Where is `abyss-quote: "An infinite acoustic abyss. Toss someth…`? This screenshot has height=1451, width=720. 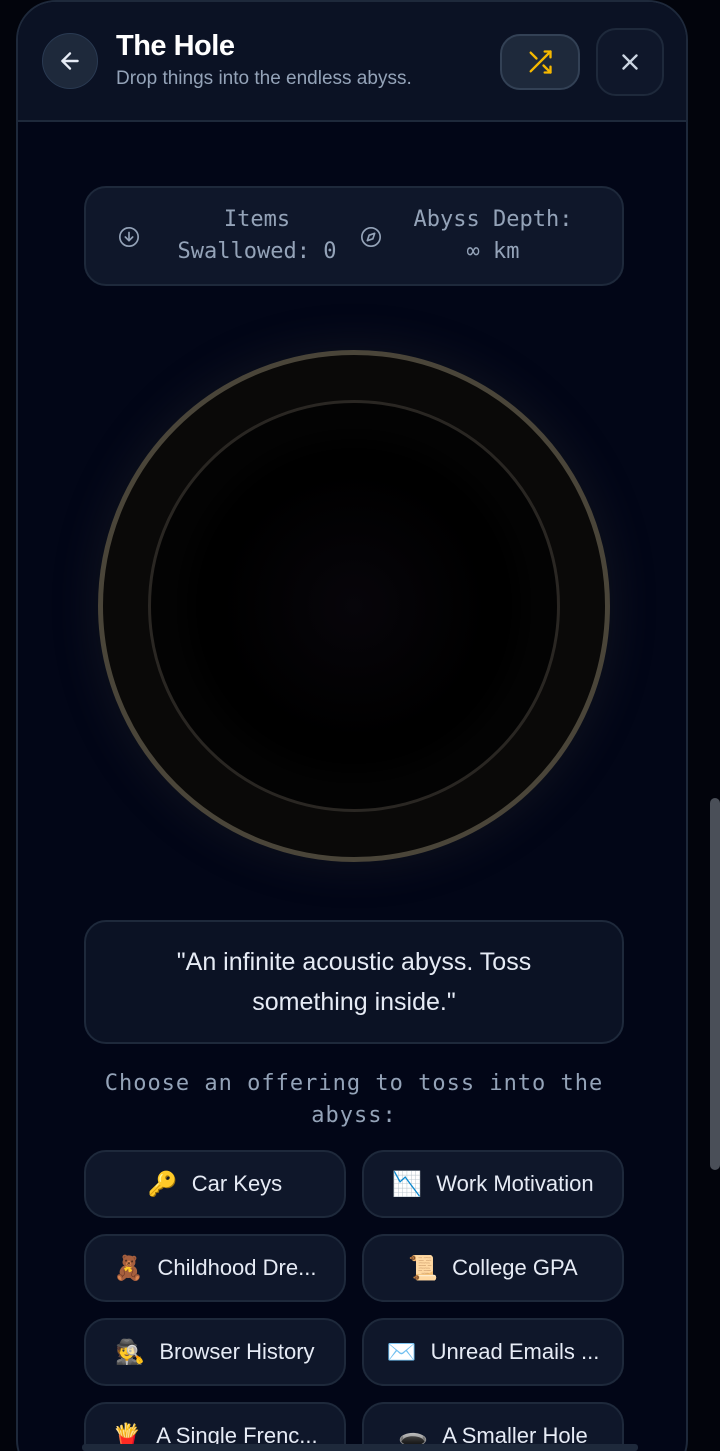 abyss-quote: "An infinite acoustic abyss. Toss someth… is located at coordinates (354, 982).